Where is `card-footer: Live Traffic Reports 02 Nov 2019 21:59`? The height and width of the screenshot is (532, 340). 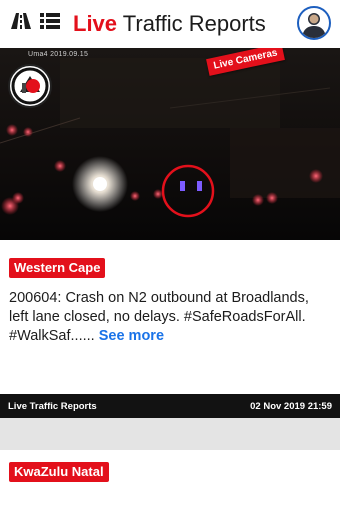
card-footer: Live Traffic Reports 02 Nov 2019 21:59 is located at coordinates (170, 406).